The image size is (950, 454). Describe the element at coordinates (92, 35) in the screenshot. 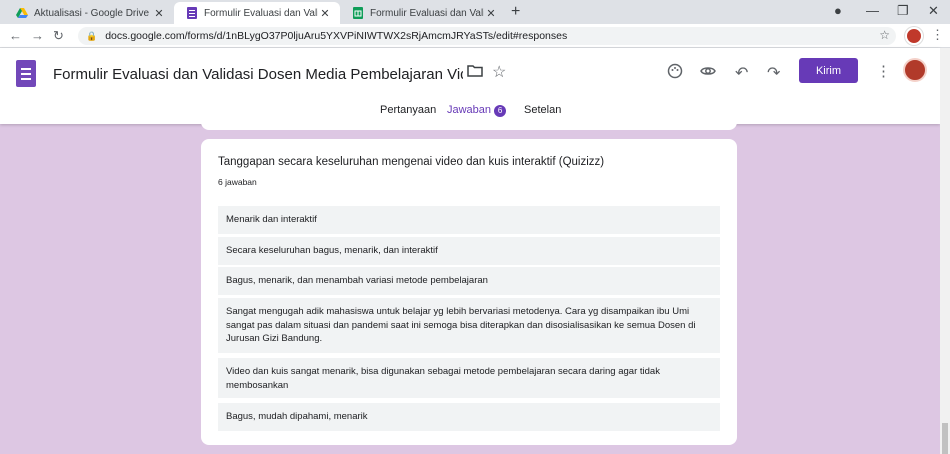

I see `lock-icon: 🔒` at that location.